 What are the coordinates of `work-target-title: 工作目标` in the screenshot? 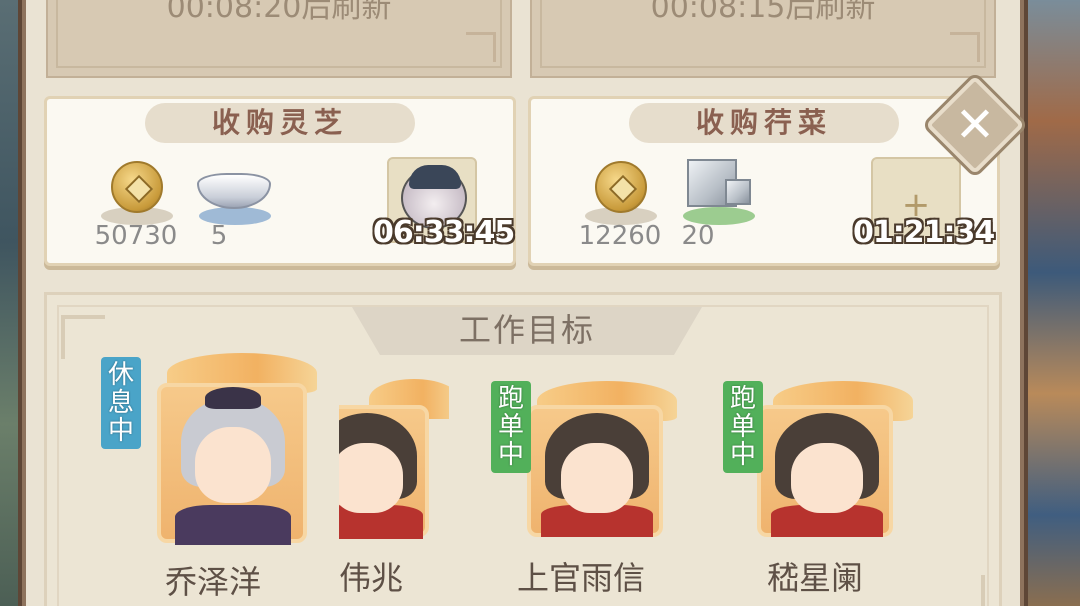 It's located at (527, 331).